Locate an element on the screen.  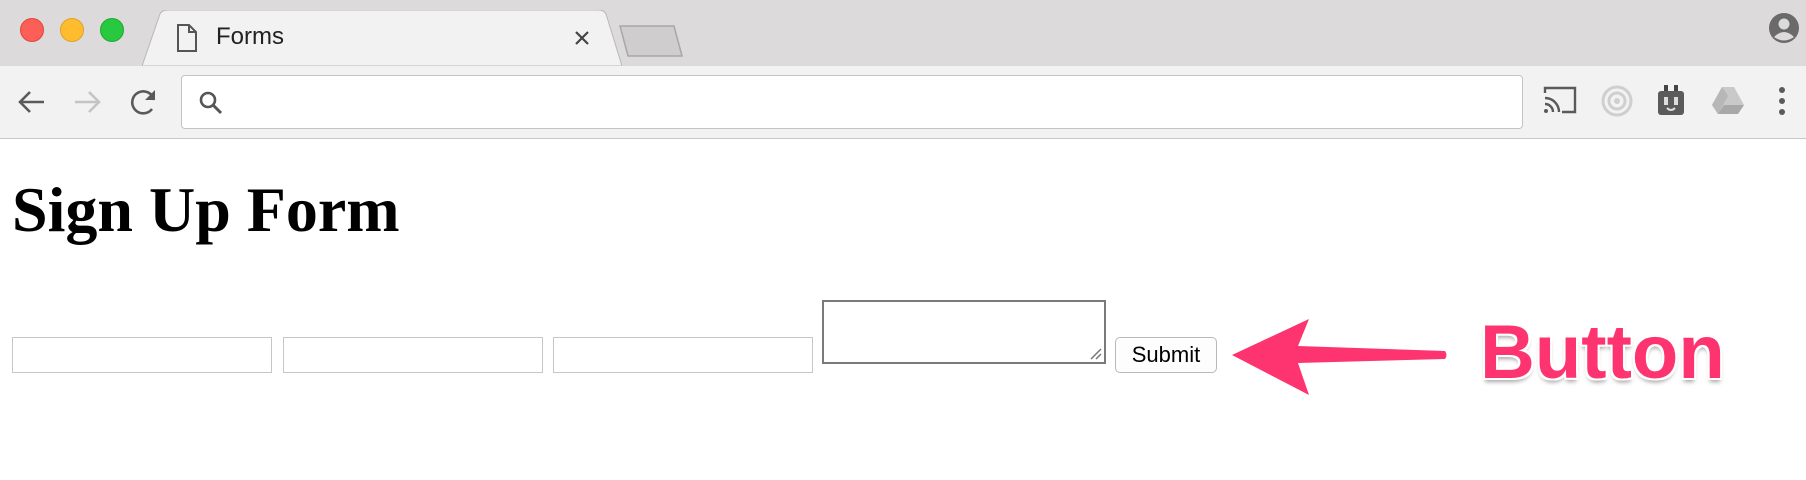
new-tab-button is located at coordinates (651, 41).